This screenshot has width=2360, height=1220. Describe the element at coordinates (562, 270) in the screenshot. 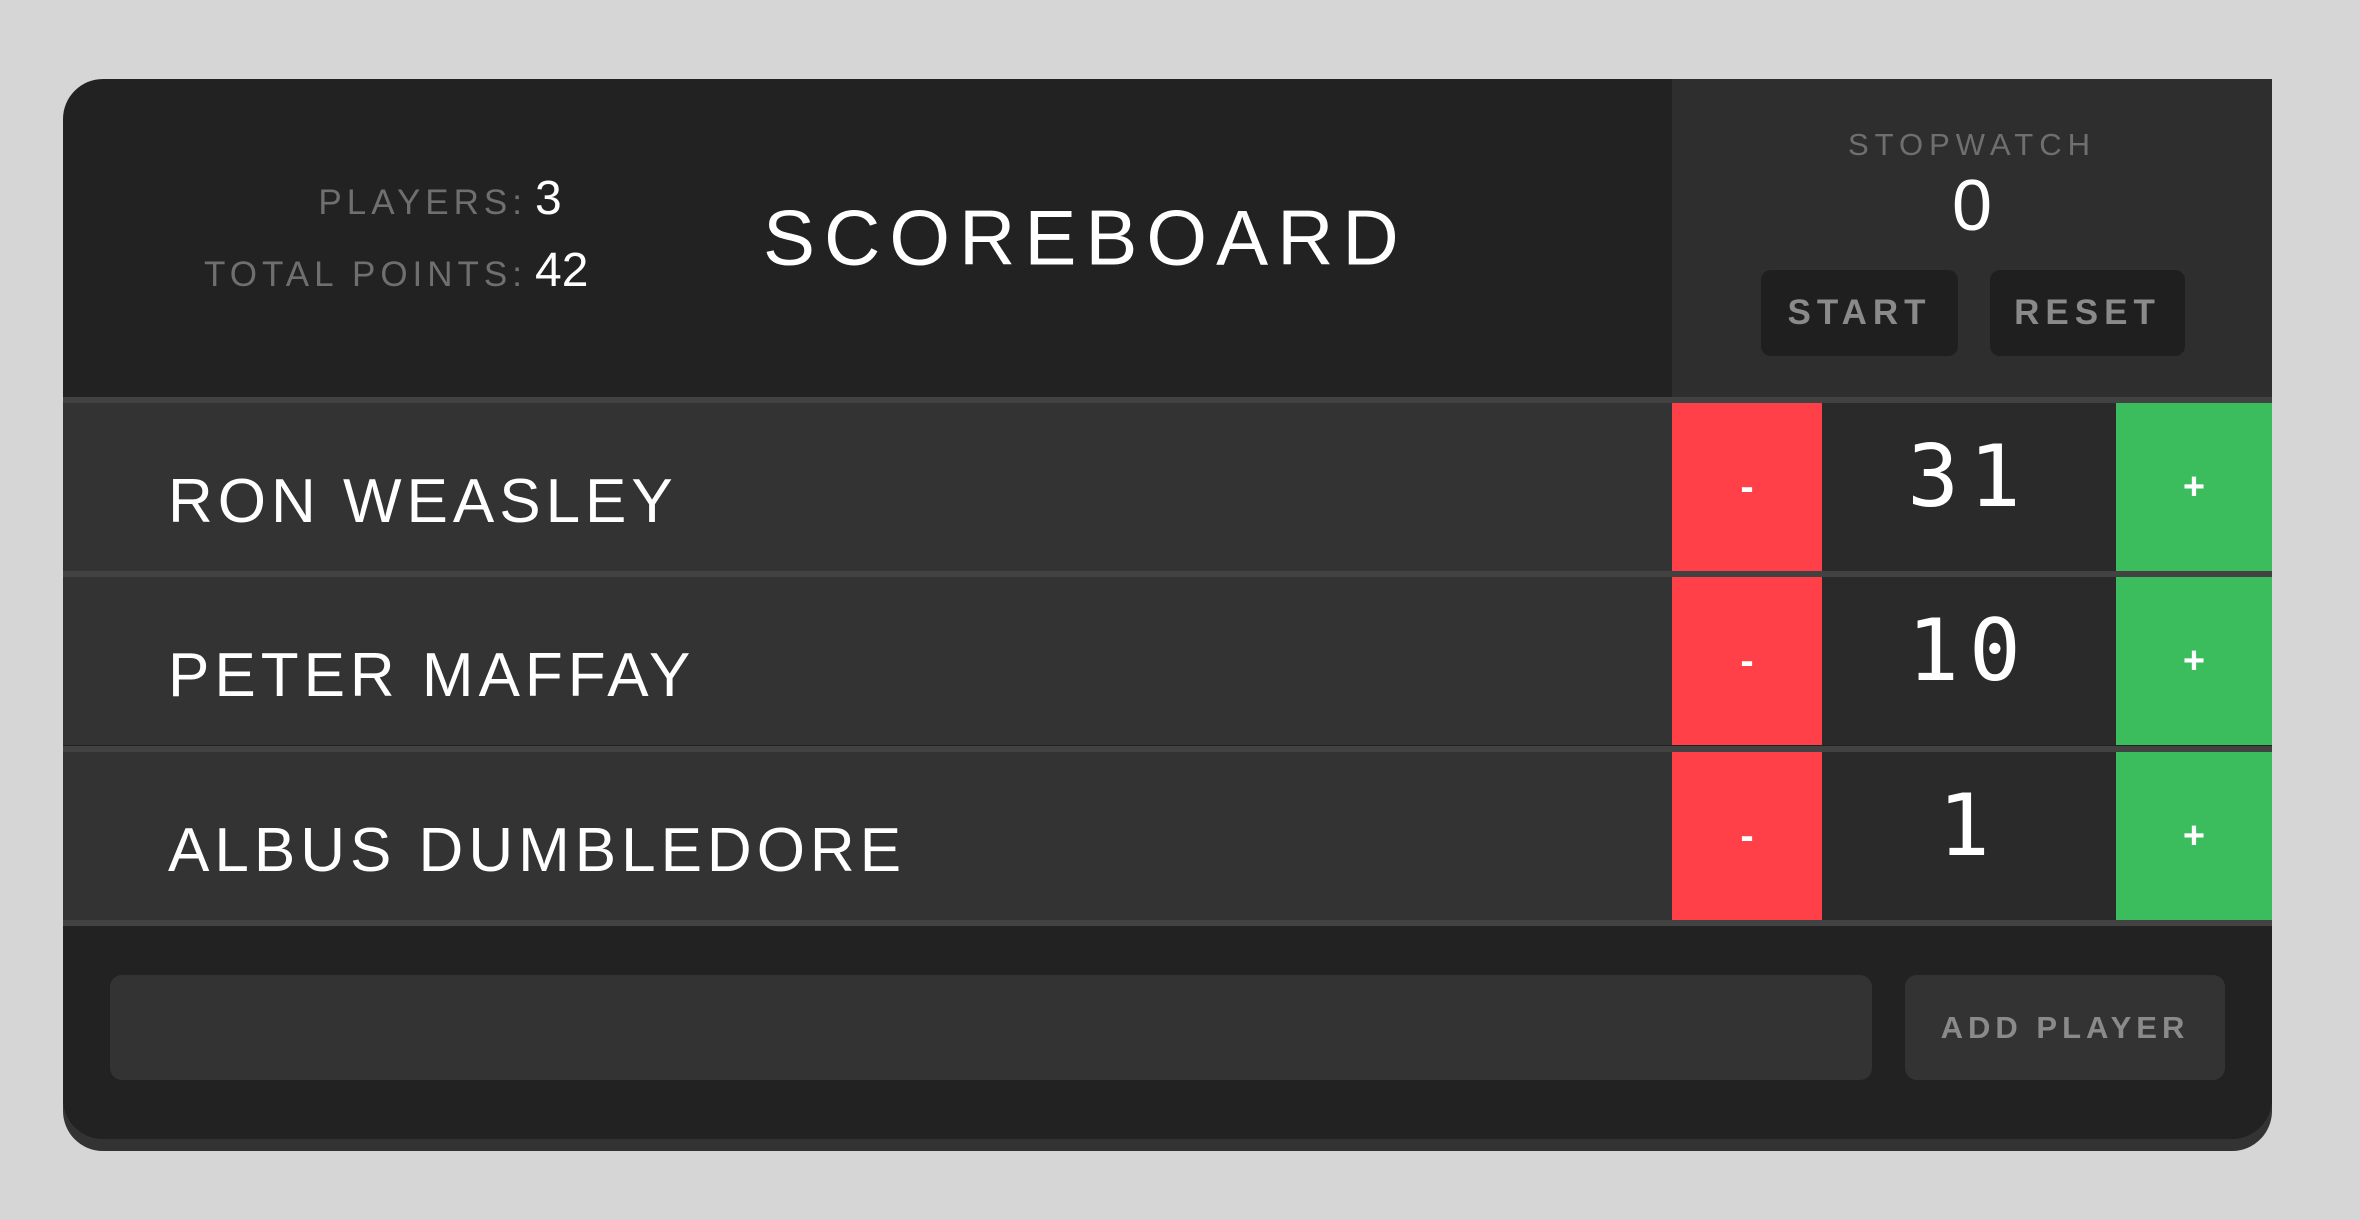

I see `total-points-value: 42` at that location.